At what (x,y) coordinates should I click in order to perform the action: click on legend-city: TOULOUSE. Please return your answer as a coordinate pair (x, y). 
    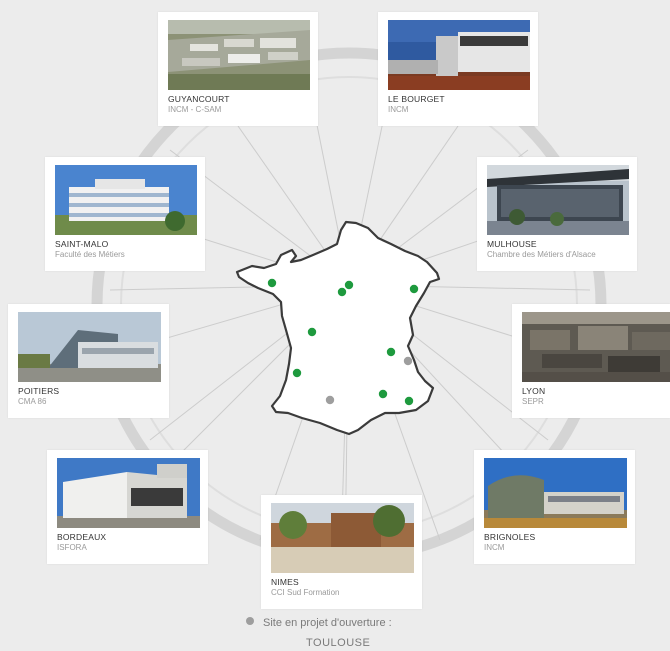
    Looking at the image, I should click on (338, 643).